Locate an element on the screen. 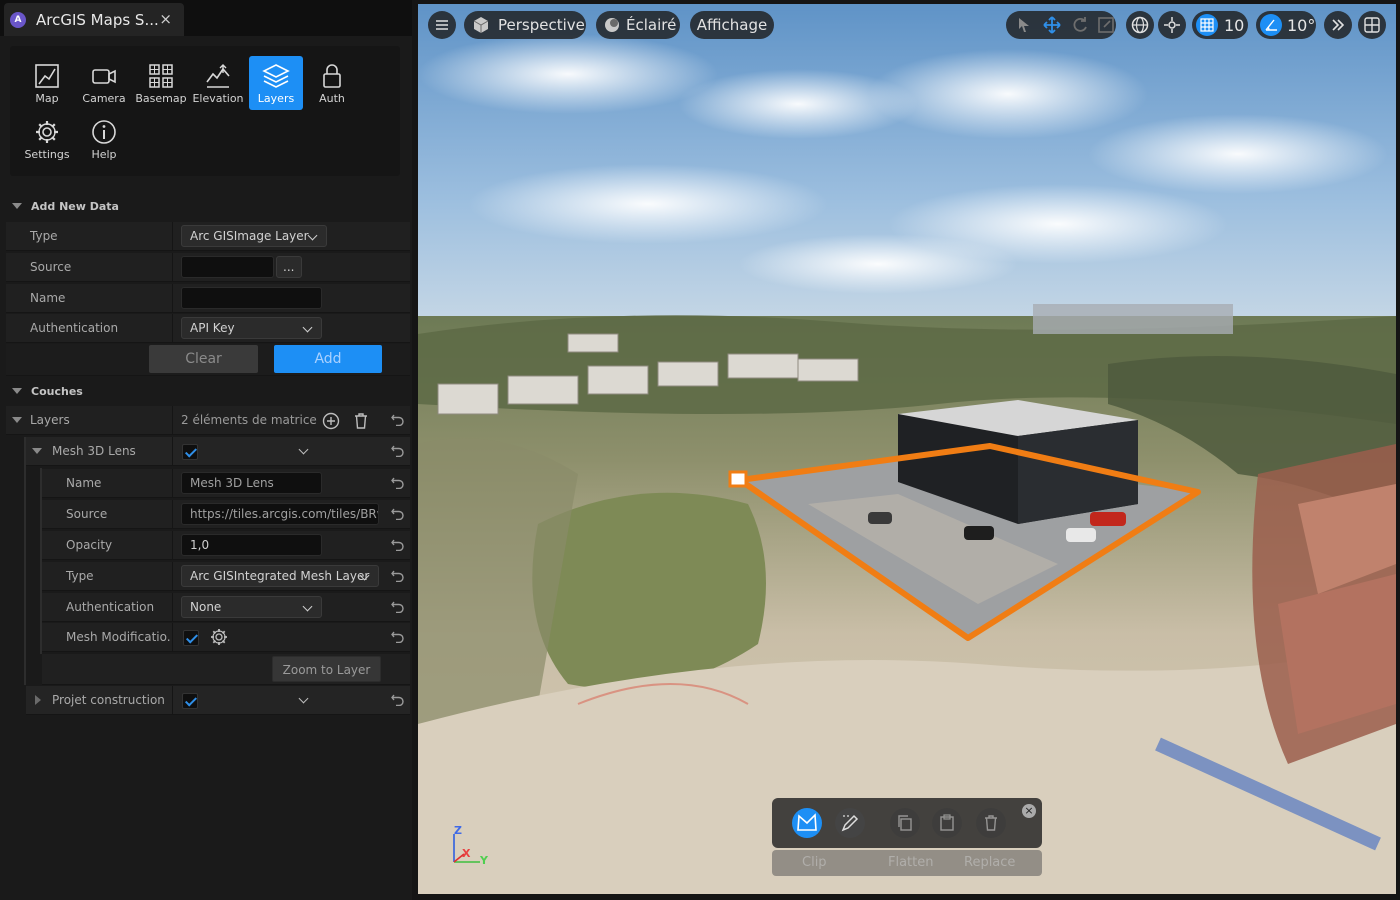  tool-help: Help is located at coordinates (104, 139).